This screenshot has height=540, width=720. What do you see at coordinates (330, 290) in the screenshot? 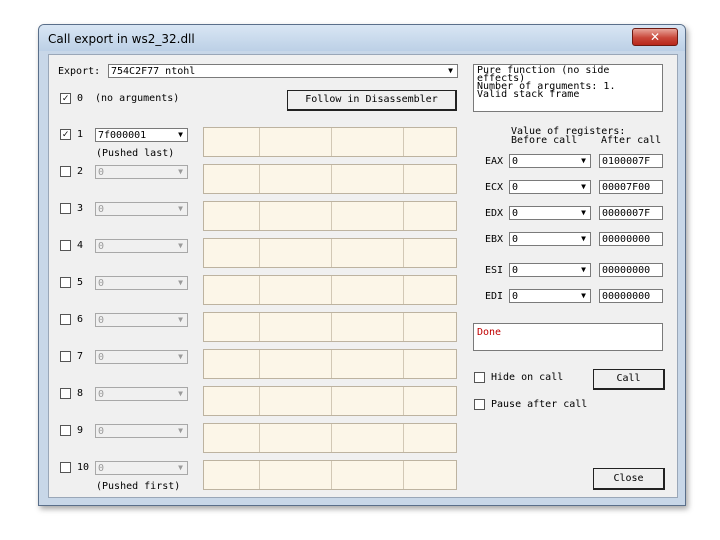
I see `arg-5-memory-grid` at bounding box center [330, 290].